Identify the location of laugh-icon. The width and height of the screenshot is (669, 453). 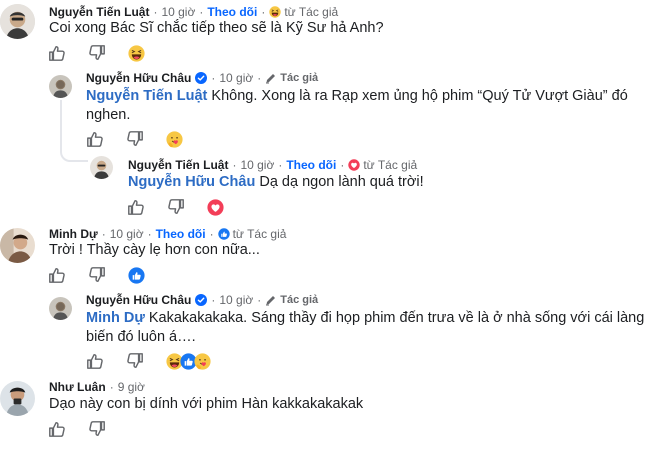
(275, 12).